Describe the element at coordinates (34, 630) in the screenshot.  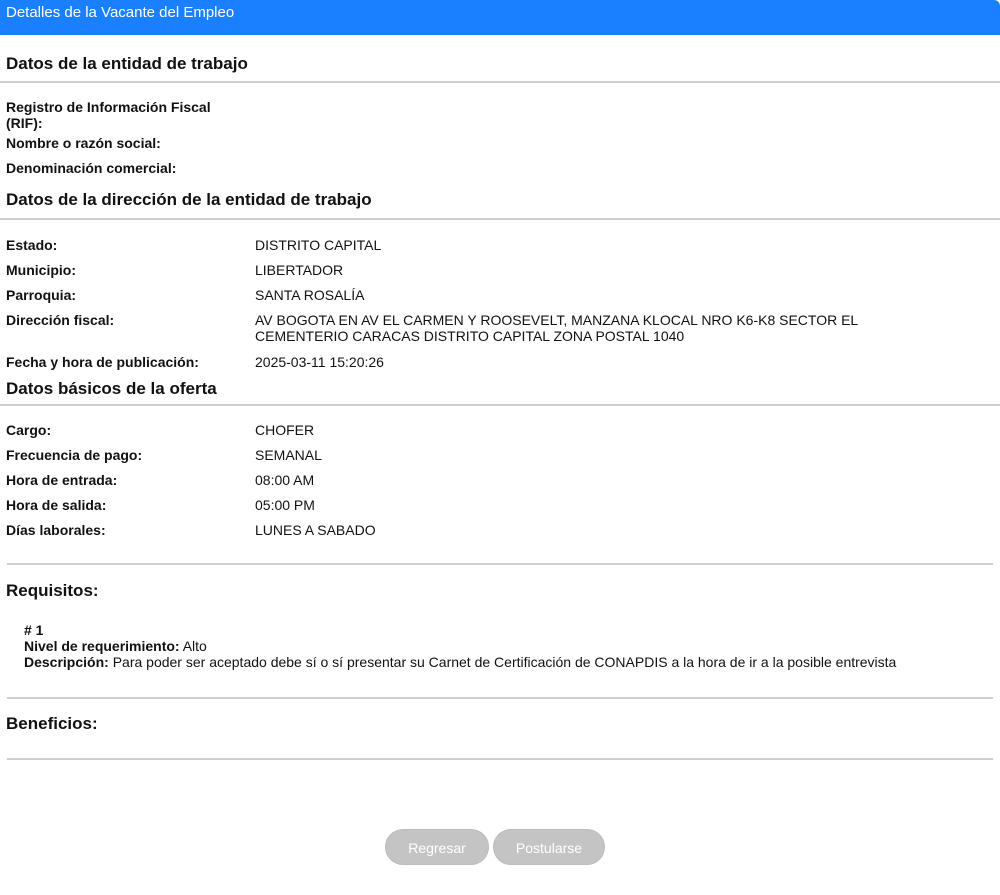
I see `requirement-number: # 1` at that location.